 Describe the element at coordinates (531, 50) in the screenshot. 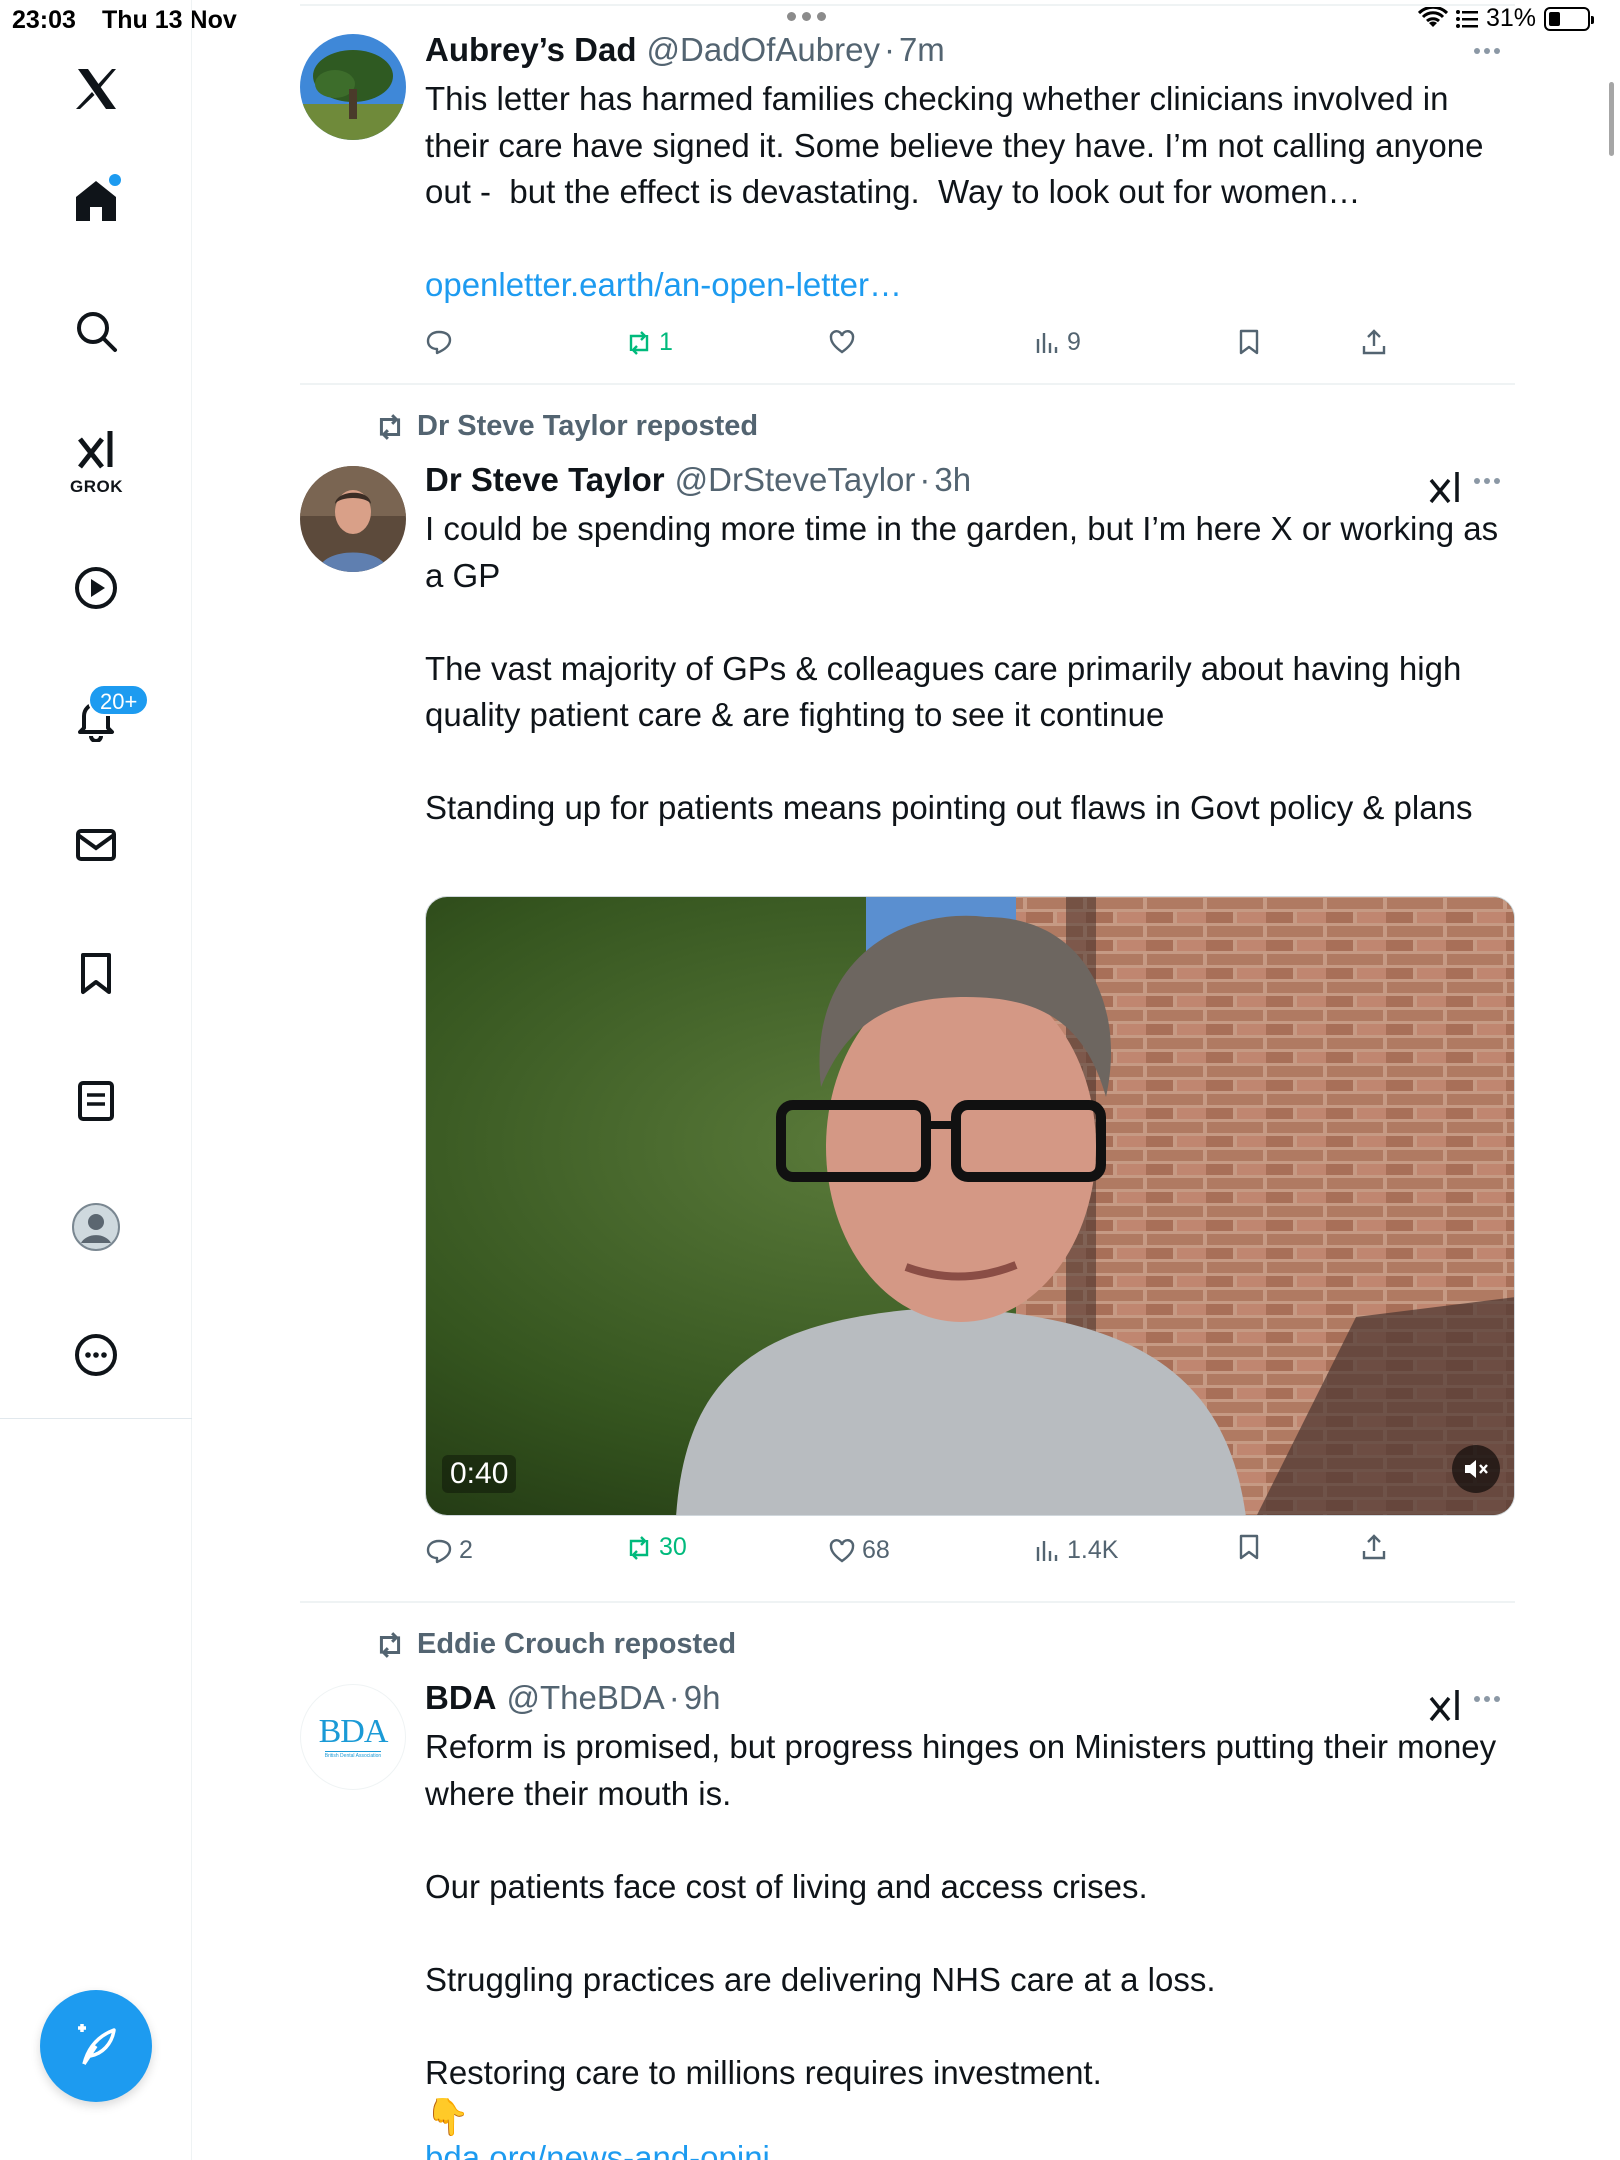

I see `author-name: Aubrey’s Dad` at that location.